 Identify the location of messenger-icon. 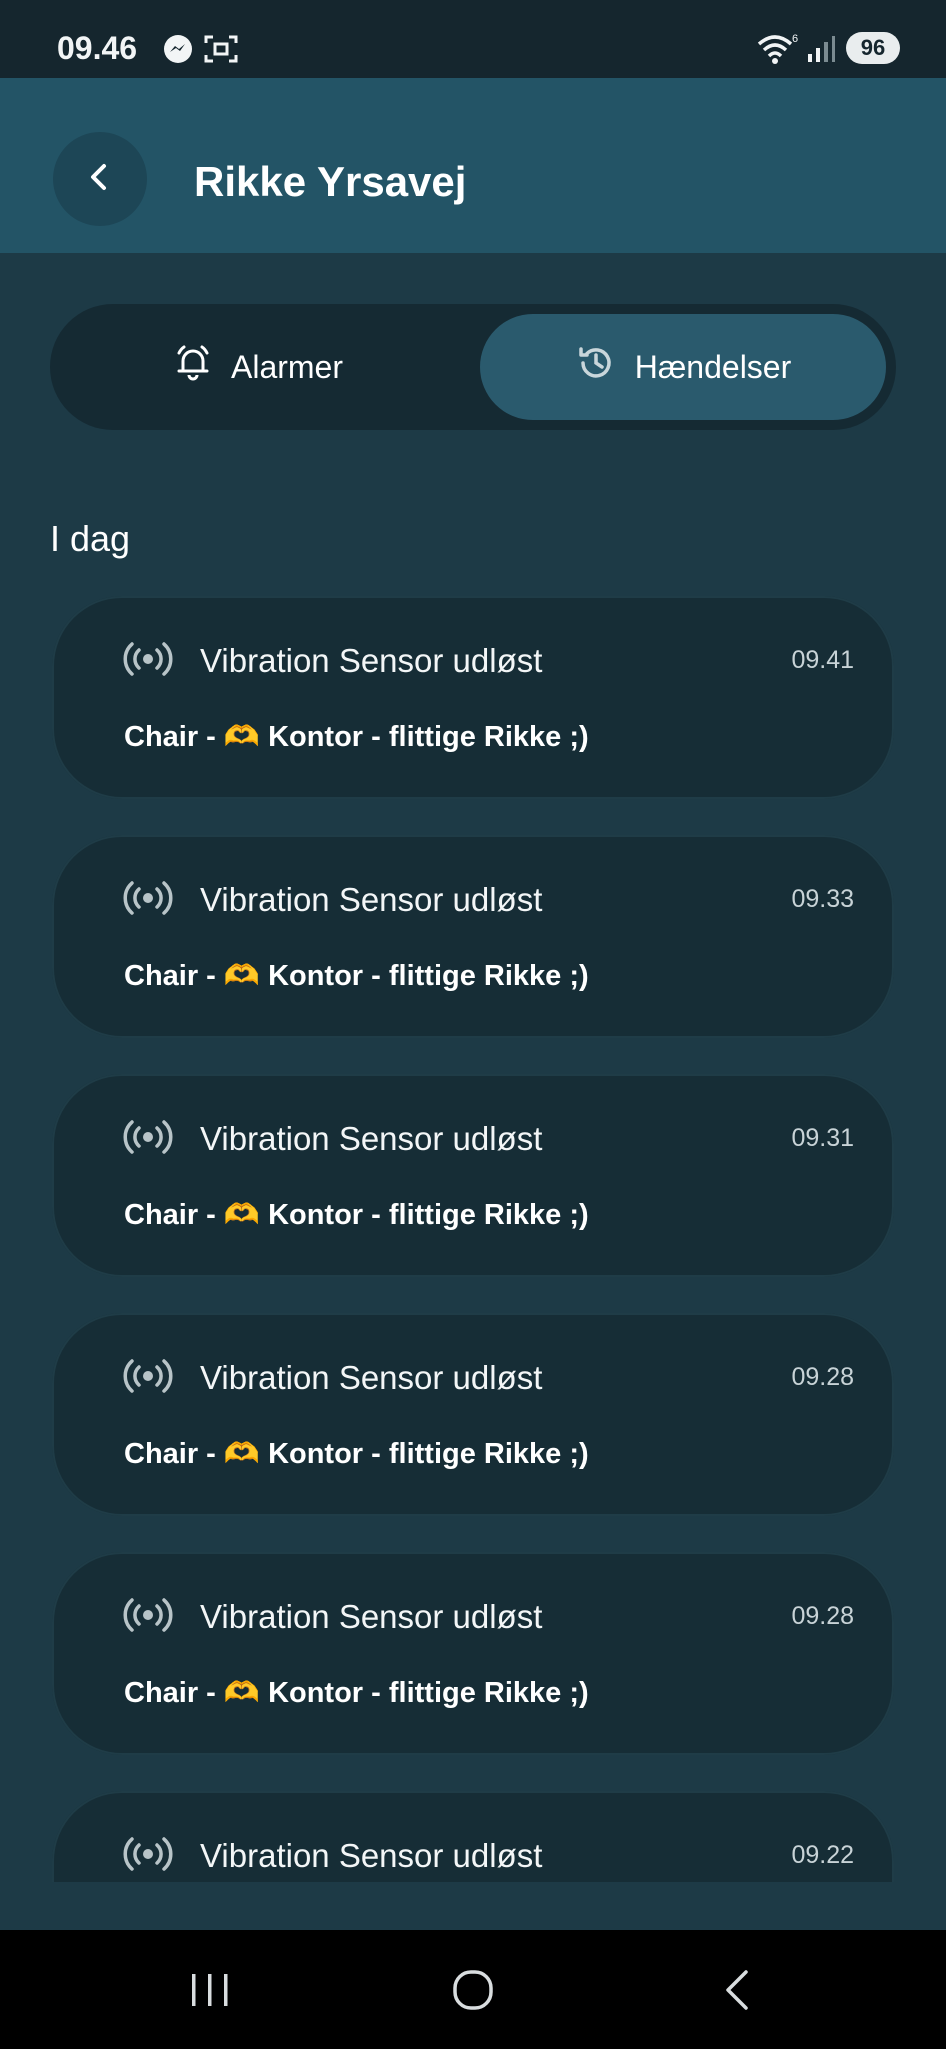
(178, 51).